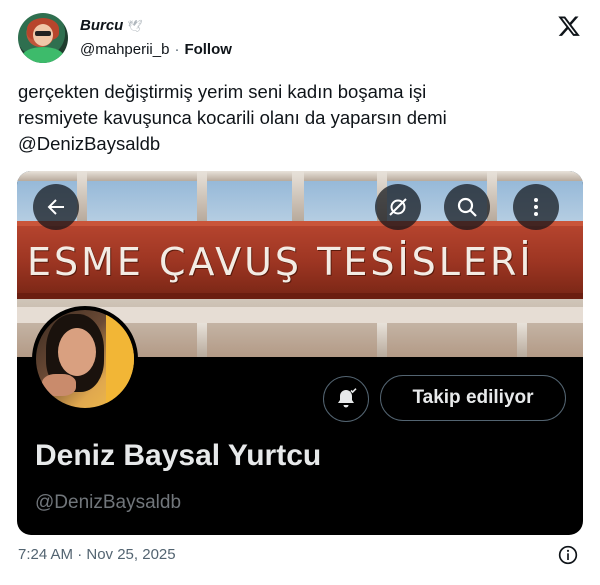  I want to click on author-avatar, so click(43, 38).